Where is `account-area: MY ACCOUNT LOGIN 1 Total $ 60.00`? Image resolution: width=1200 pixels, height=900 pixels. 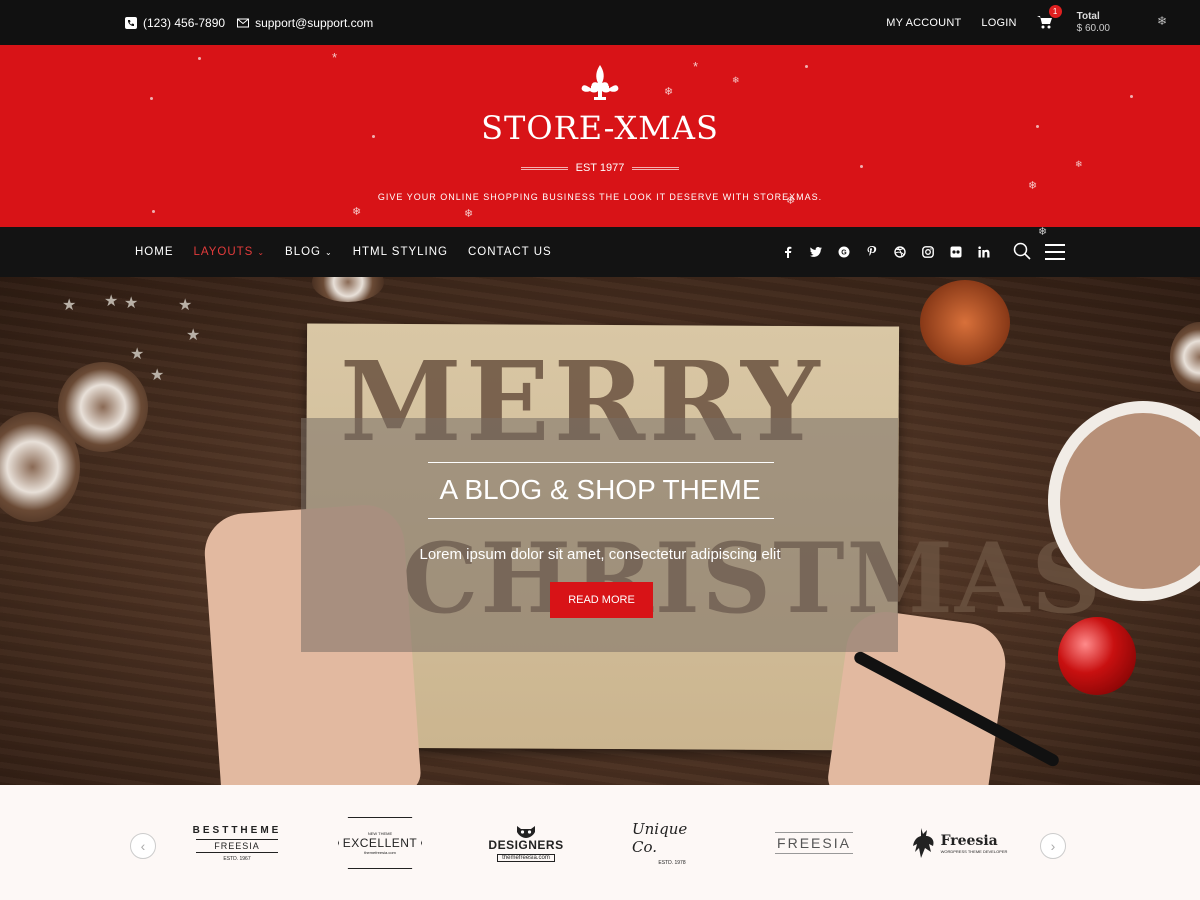
account-area: MY ACCOUNT LOGIN 1 Total $ 60.00 is located at coordinates (1028, 22).